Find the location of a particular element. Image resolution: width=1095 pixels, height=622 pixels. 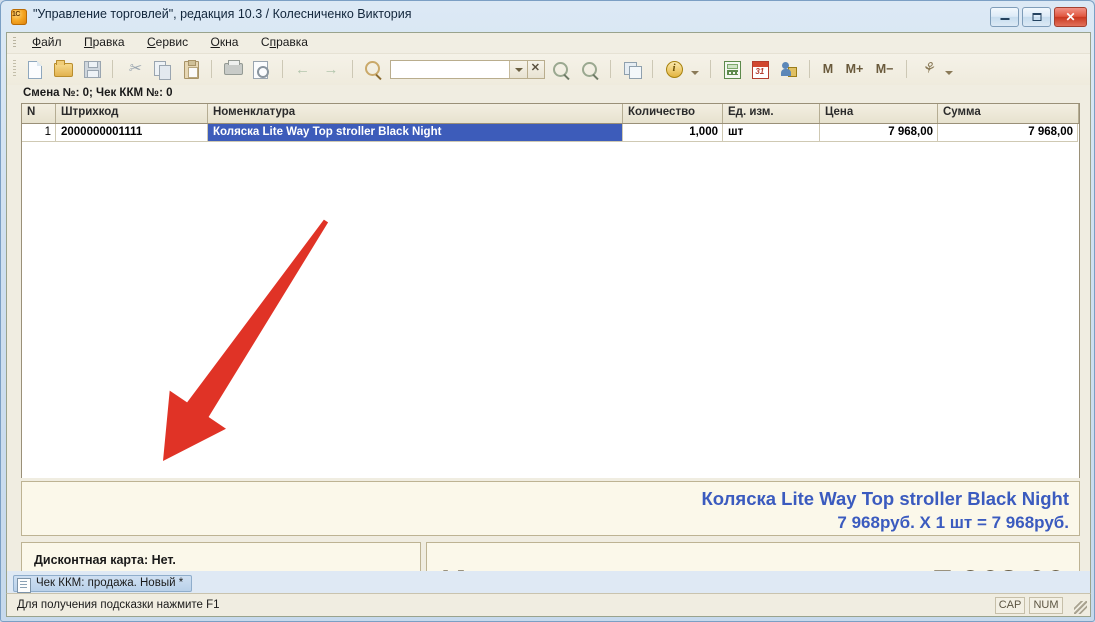

info-dropdown-icon is located at coordinates (694, 73).